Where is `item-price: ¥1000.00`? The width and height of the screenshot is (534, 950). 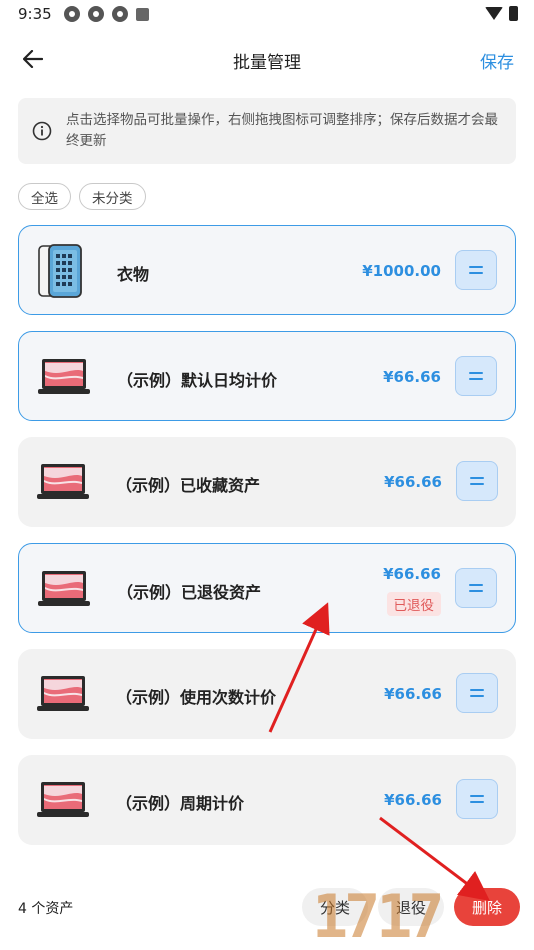 item-price: ¥1000.00 is located at coordinates (401, 271).